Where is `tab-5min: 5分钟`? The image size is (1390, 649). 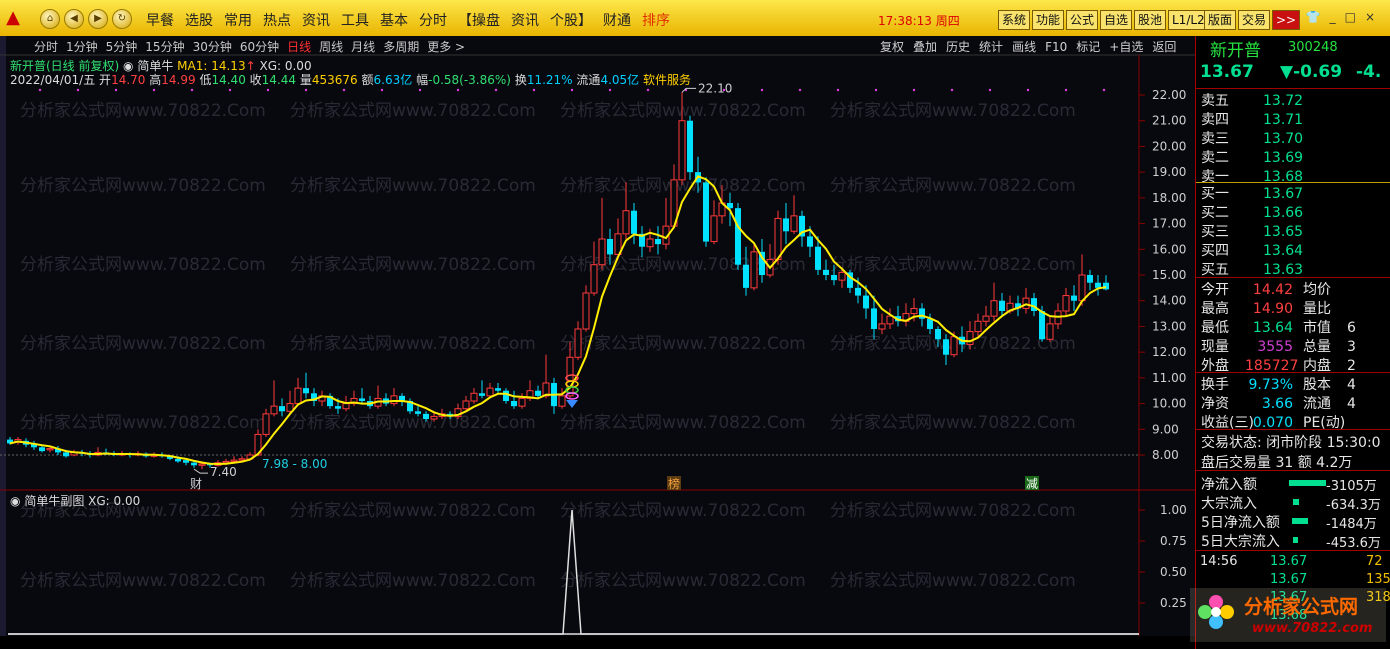
tab-5min: 5分钟 is located at coordinates (122, 47).